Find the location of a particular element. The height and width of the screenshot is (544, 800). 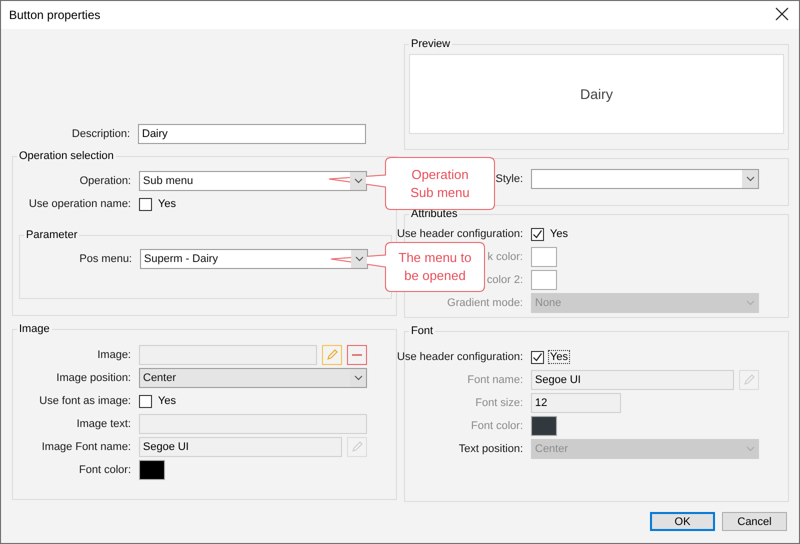

window-title: Button properties is located at coordinates (54, 15).